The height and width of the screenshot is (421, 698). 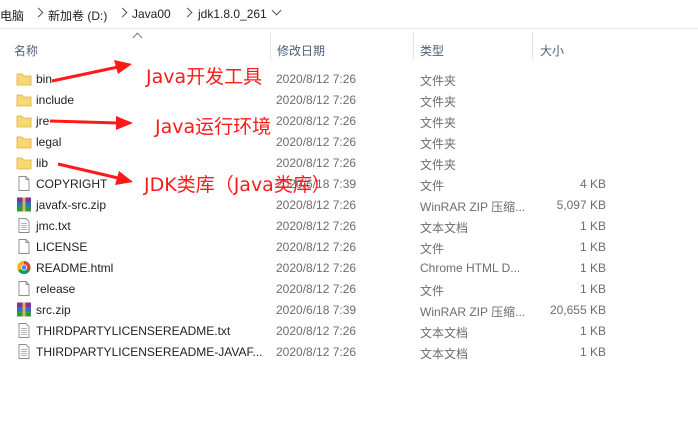 What do you see at coordinates (88, 171) in the screenshot?
I see `arrow-lib` at bounding box center [88, 171].